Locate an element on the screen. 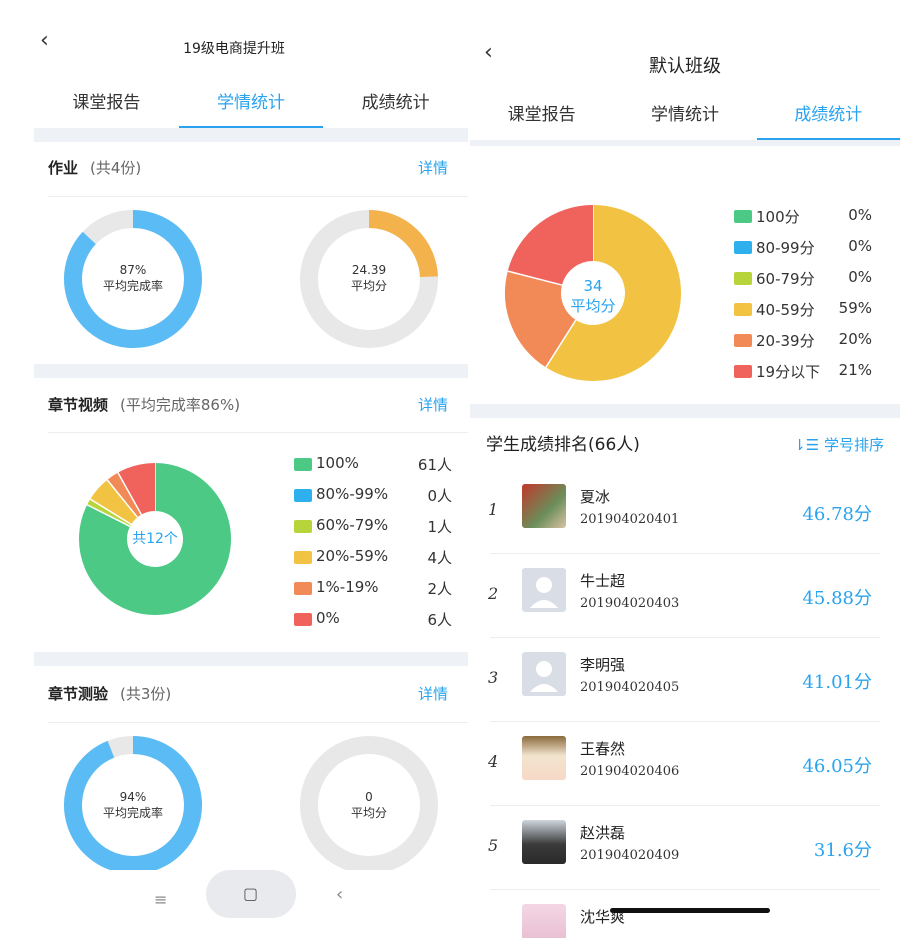 Image resolution: width=900 pixels, height=938 pixels. quiz-subtitle: (共3份) is located at coordinates (146, 694).